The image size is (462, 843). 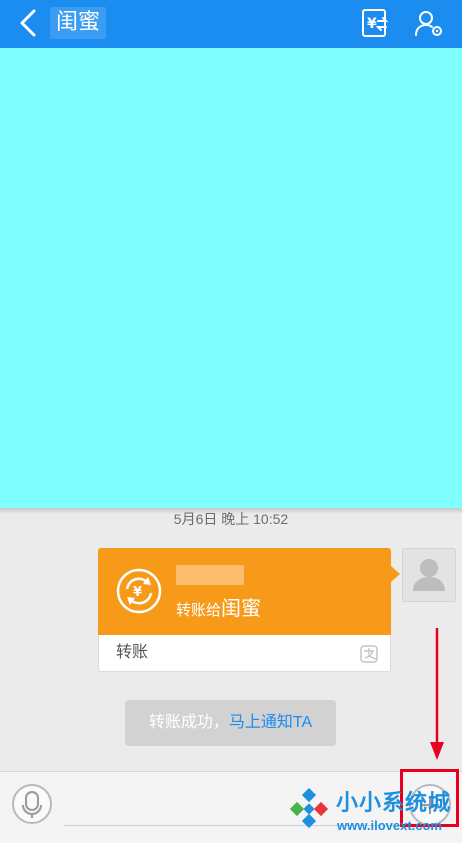 I want to click on default-avatar-icon, so click(x=429, y=575).